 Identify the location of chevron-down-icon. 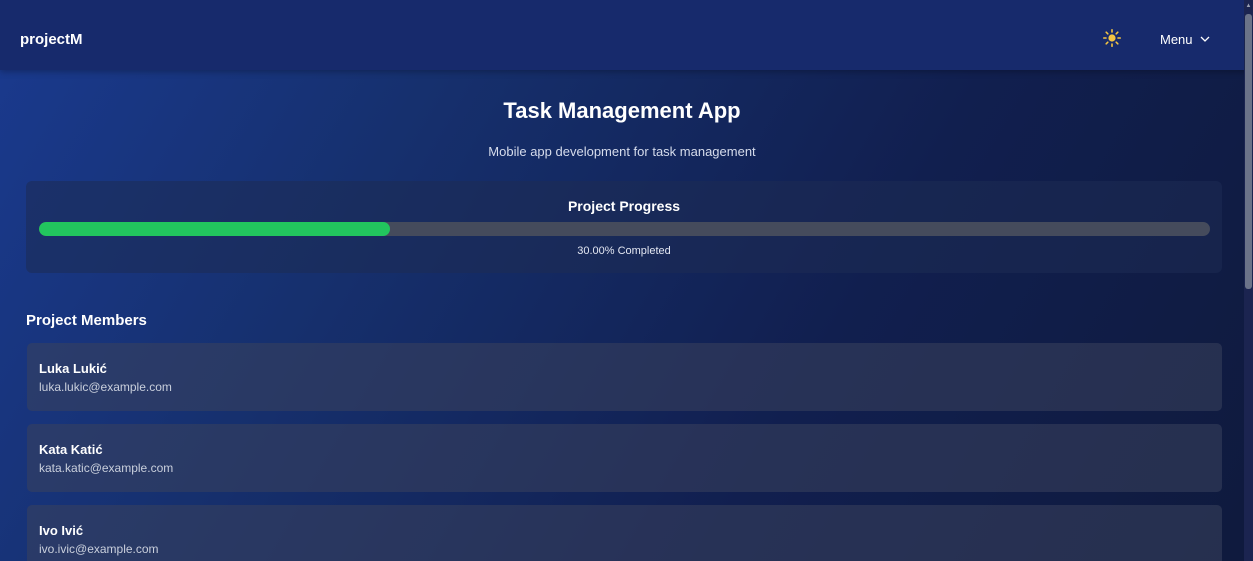
(1204, 39).